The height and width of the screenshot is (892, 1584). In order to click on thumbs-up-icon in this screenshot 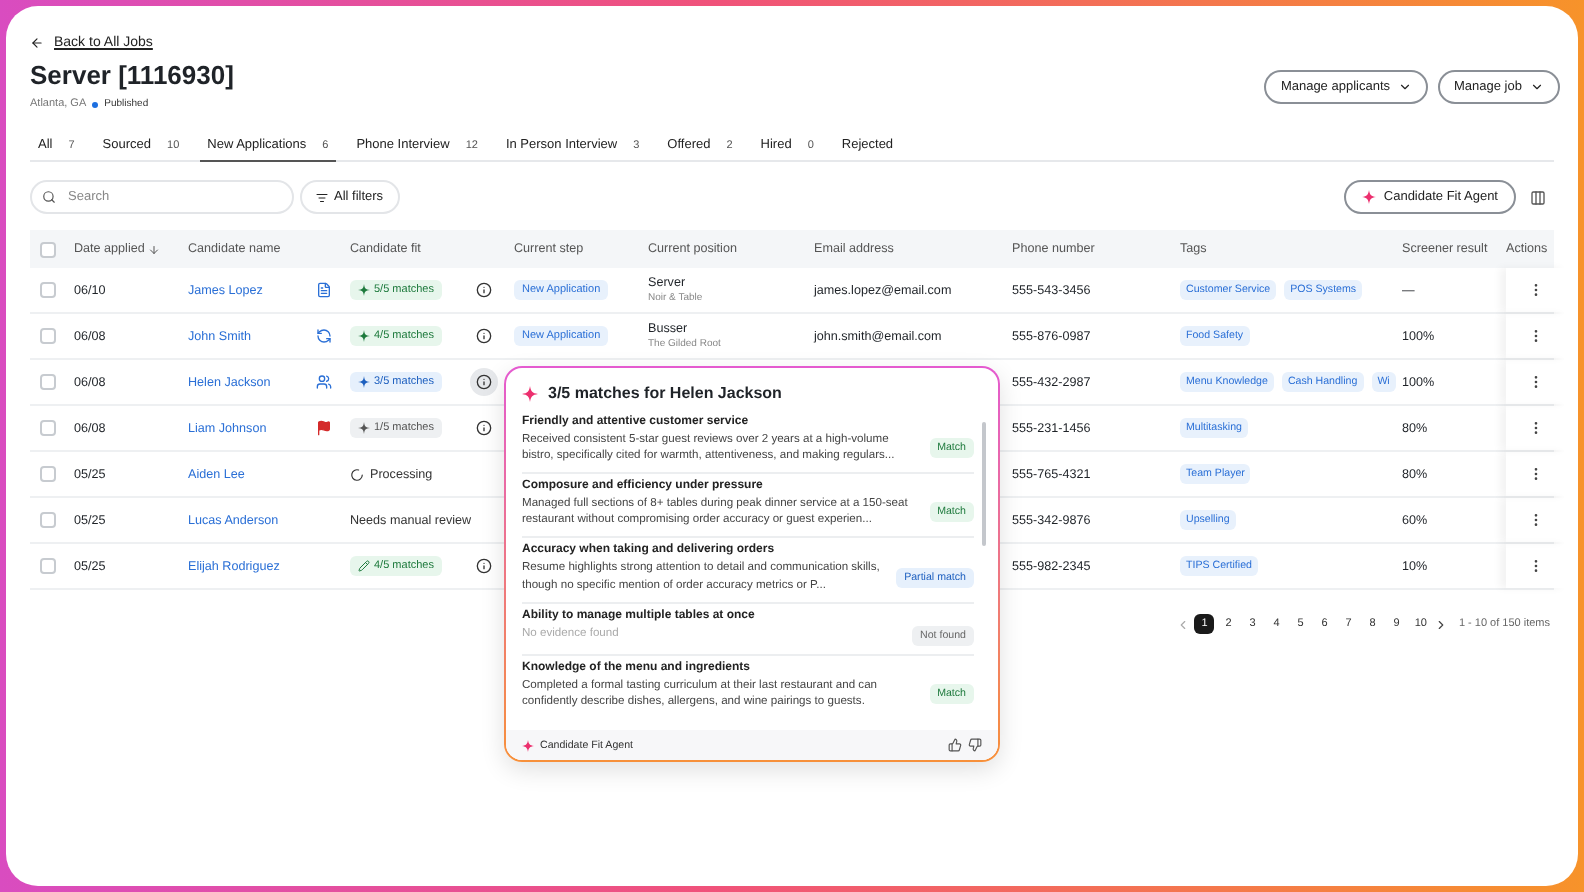, I will do `click(955, 745)`.